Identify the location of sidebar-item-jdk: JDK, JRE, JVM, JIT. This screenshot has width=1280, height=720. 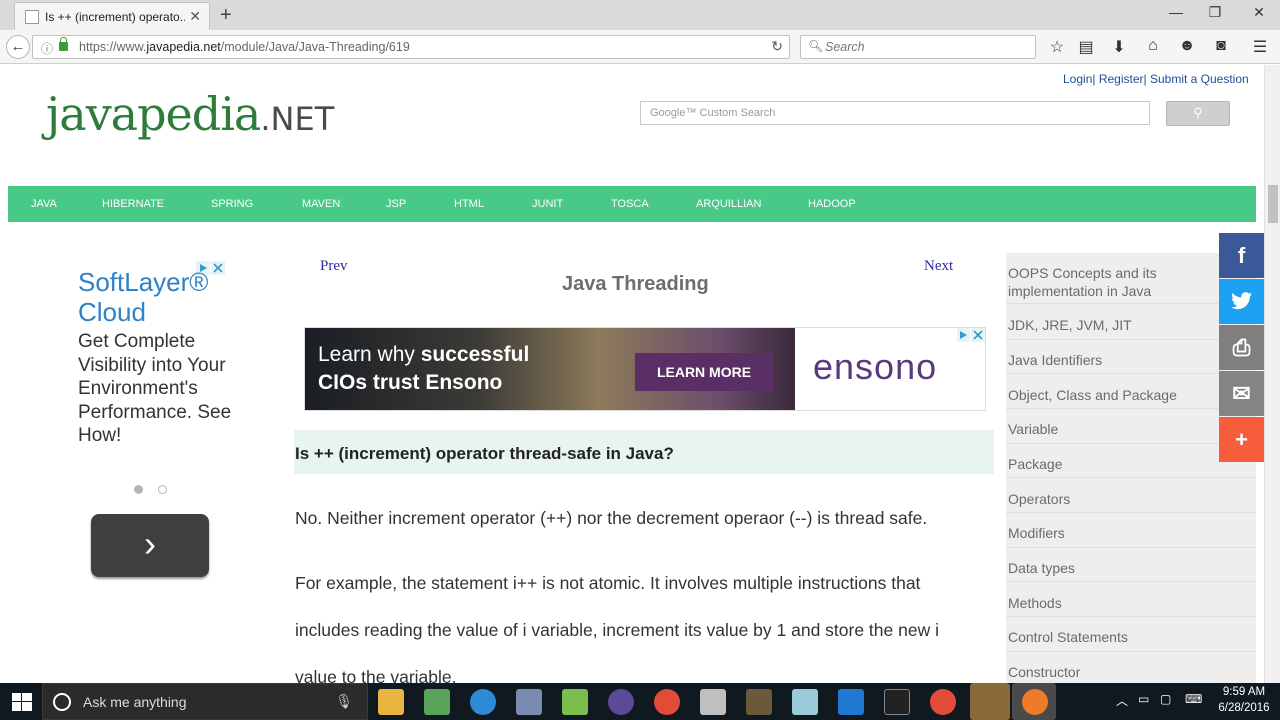
(1108, 325).